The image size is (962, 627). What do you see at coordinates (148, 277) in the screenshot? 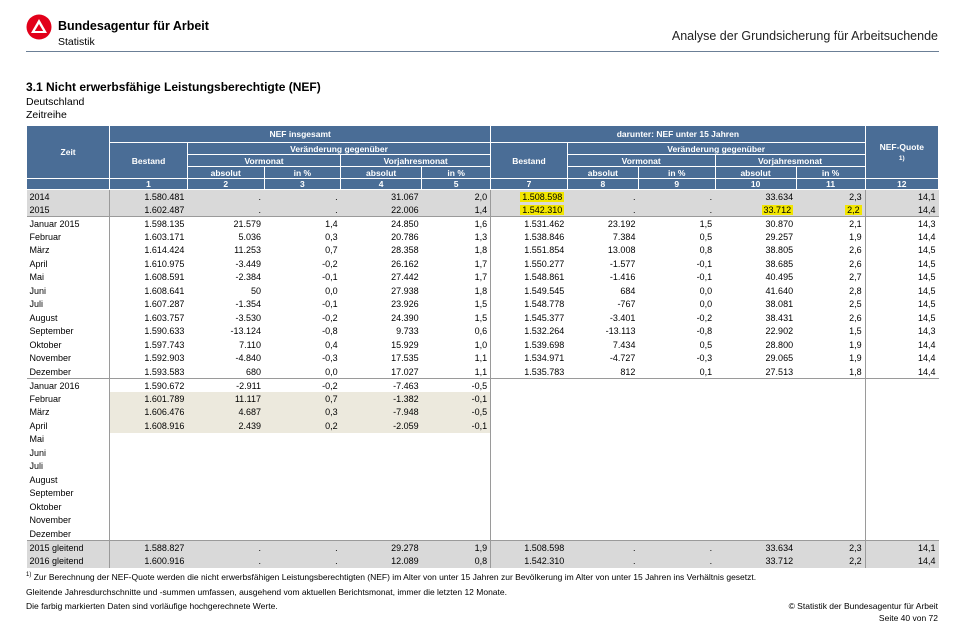
I see `table-cell: 1.608.591` at bounding box center [148, 277].